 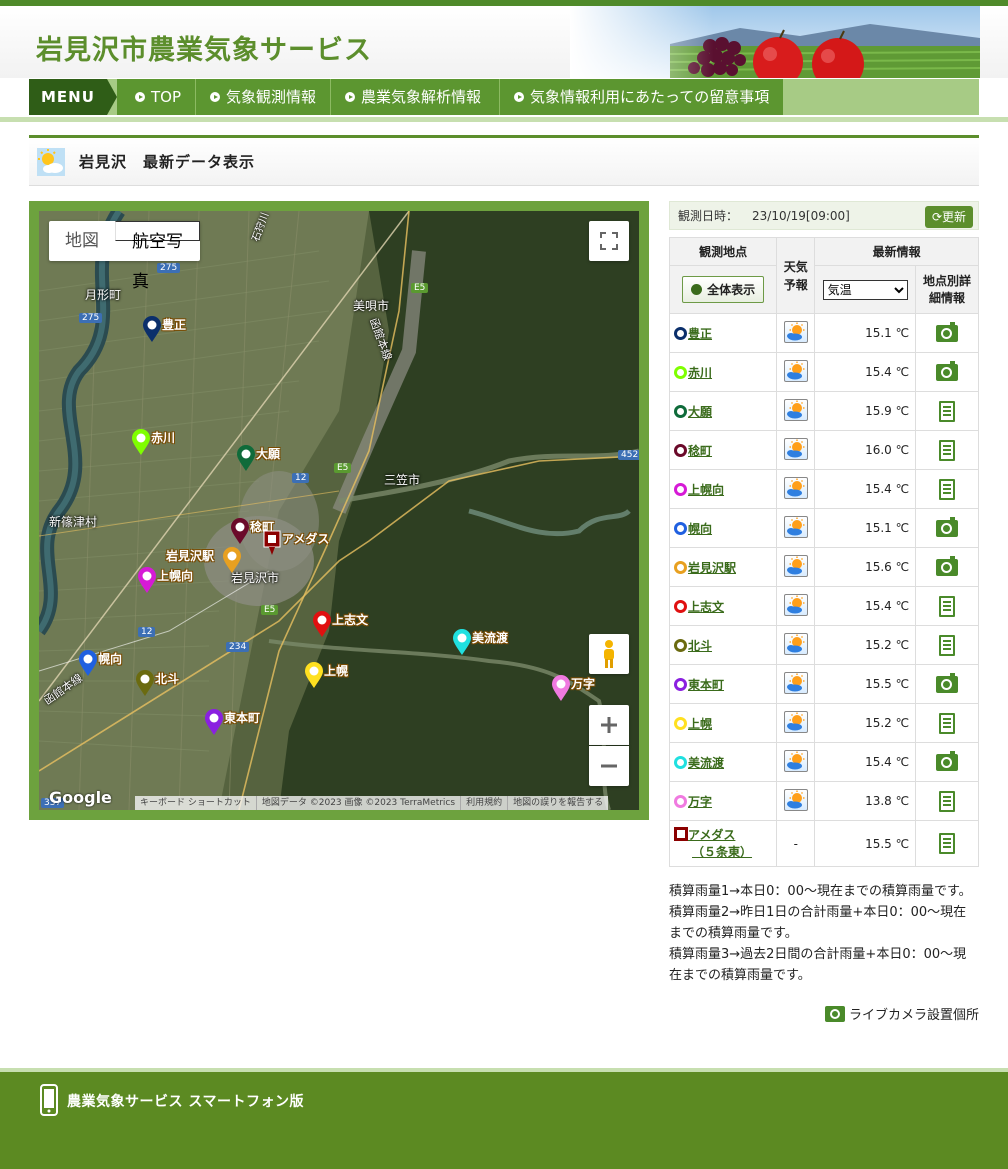 What do you see at coordinates (712, 568) in the screenshot?
I see `station-link: 岩見沢駅` at bounding box center [712, 568].